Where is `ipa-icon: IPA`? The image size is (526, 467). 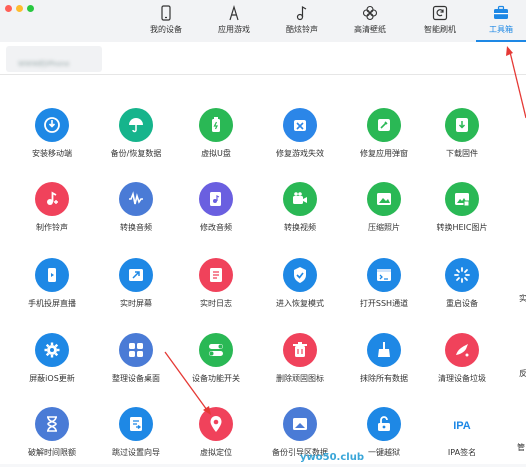 ipa-icon: IPA is located at coordinates (462, 424).